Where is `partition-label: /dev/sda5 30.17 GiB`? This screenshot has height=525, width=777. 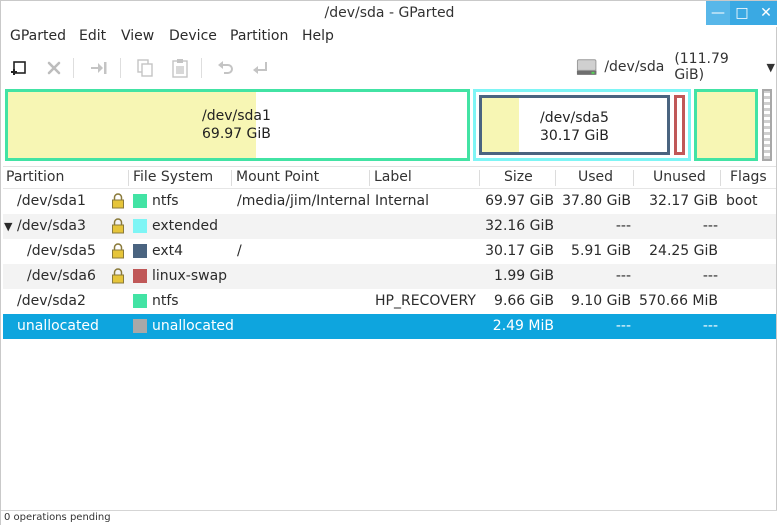
partition-label: /dev/sda5 30.17 GiB is located at coordinates (574, 127).